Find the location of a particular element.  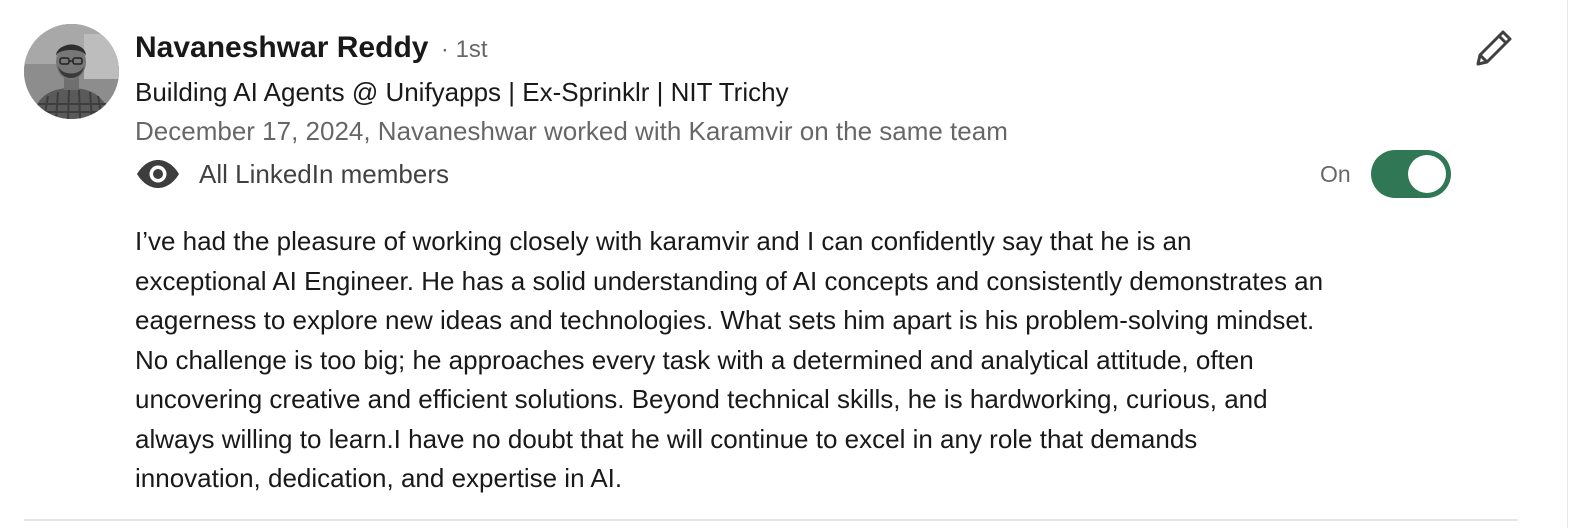

pencil-icon is located at coordinates (1494, 53).